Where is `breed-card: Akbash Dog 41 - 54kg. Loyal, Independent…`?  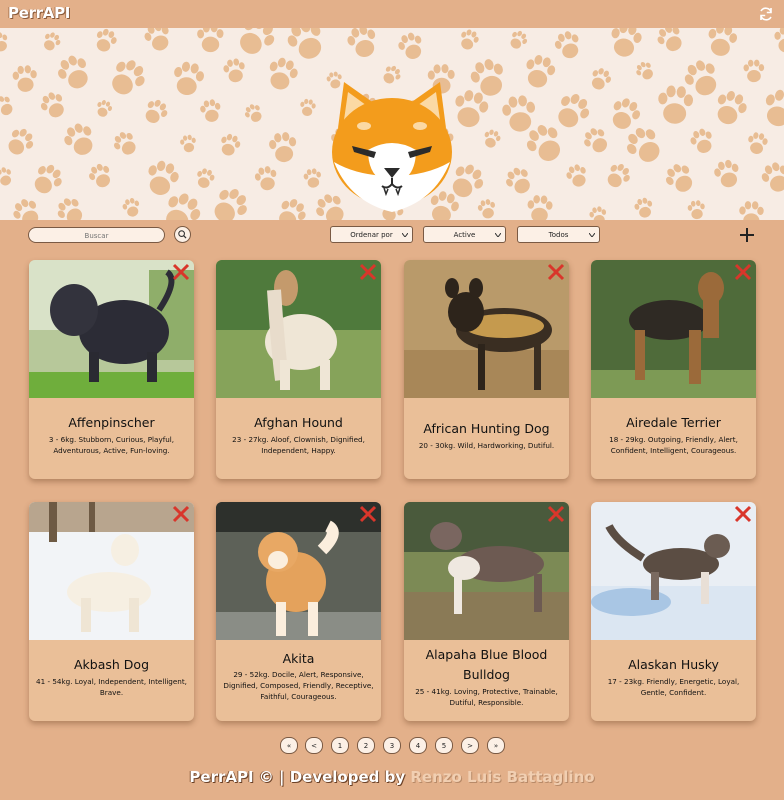
breed-card: Akbash Dog 41 - 54kg. Loyal, Independent… is located at coordinates (111, 611).